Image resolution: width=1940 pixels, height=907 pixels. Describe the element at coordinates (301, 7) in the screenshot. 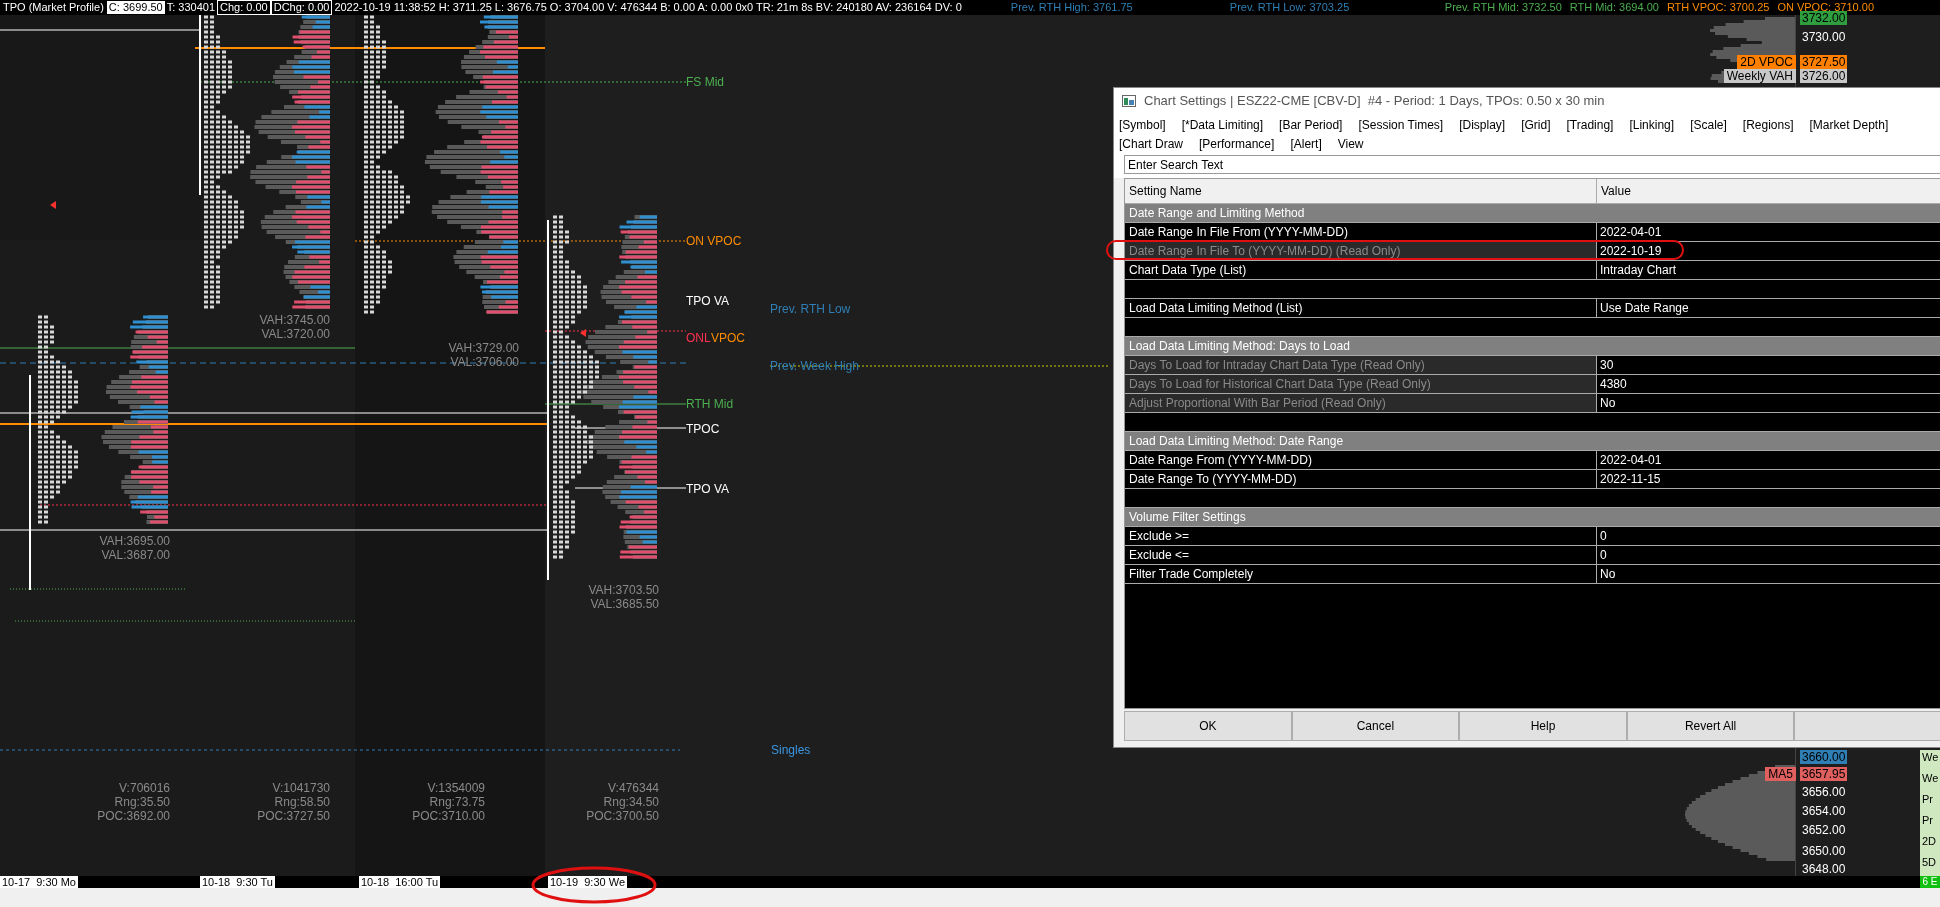

I see `status-field: DChg: 0.00` at that location.